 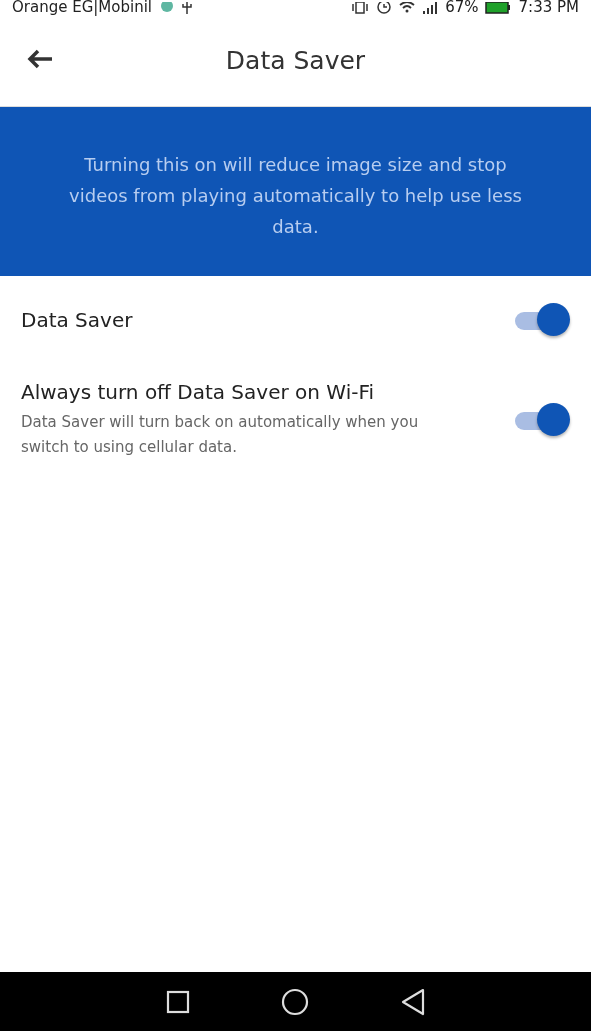 I want to click on setting-label: Data Saver, so click(x=77, y=320).